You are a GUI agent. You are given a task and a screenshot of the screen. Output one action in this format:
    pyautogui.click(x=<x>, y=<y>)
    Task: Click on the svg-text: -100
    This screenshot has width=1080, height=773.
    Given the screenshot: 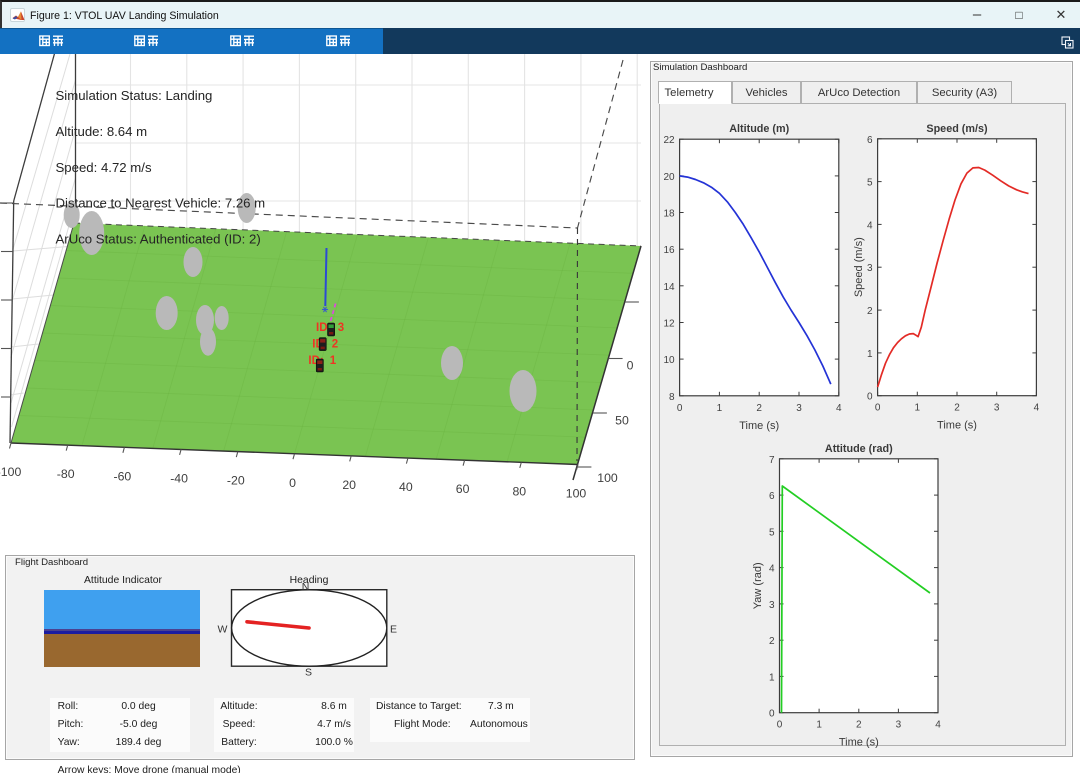 What is the action you would take?
    pyautogui.click(x=10, y=472)
    